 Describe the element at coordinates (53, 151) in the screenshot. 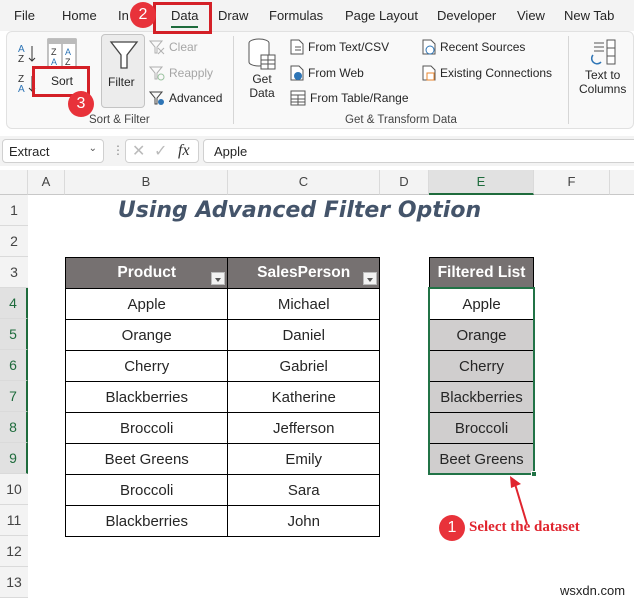

I see `name-box: Extract ⌄` at that location.